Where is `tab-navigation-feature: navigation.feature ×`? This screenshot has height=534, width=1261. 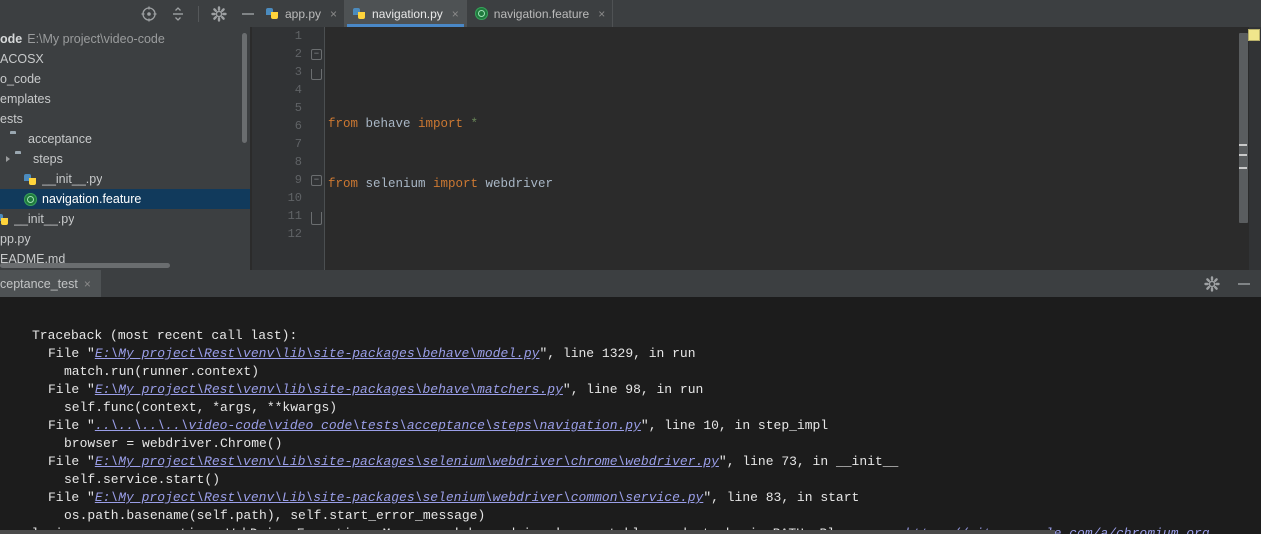 tab-navigation-feature: navigation.feature × is located at coordinates (539, 13).